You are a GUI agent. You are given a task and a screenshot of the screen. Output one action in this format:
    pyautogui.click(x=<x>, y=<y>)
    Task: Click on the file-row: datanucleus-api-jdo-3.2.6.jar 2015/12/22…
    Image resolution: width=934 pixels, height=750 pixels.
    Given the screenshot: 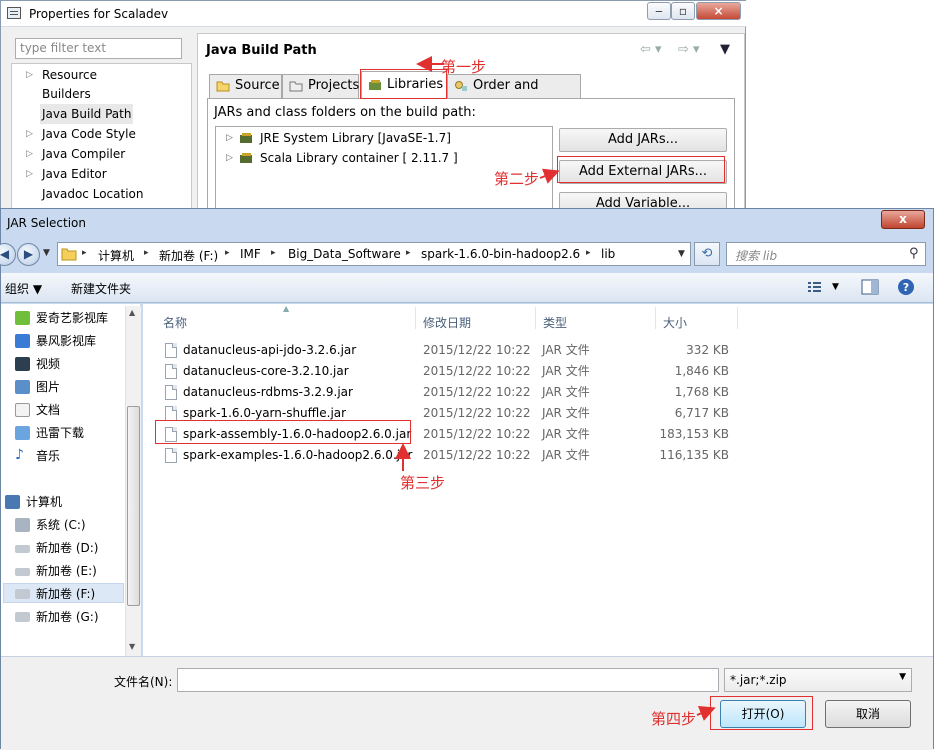 What is the action you would take?
    pyautogui.click(x=455, y=350)
    